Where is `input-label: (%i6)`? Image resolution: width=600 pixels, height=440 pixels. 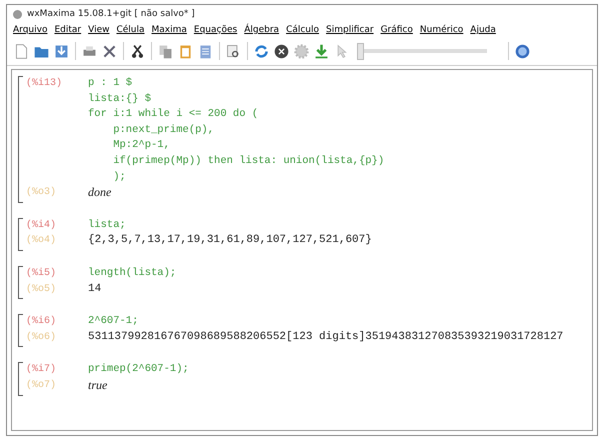
input-label: (%i6) is located at coordinates (41, 322).